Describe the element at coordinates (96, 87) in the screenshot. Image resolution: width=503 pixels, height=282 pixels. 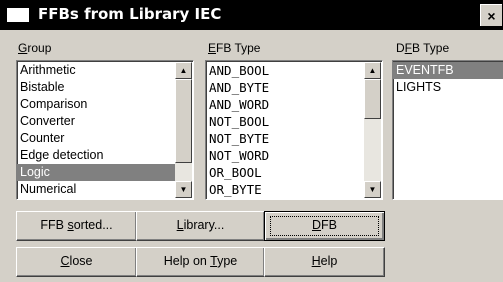
I see `list-item-group-1: Bistable` at that location.